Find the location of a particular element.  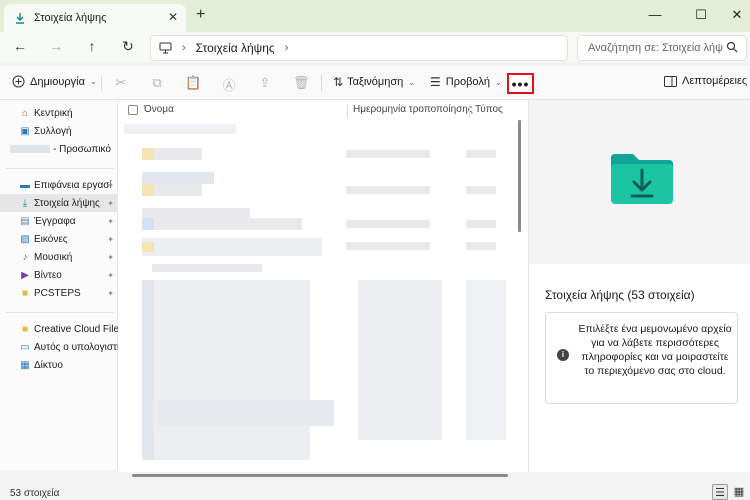

sidebar-item-label: Βίντεο is located at coordinates (48, 275).